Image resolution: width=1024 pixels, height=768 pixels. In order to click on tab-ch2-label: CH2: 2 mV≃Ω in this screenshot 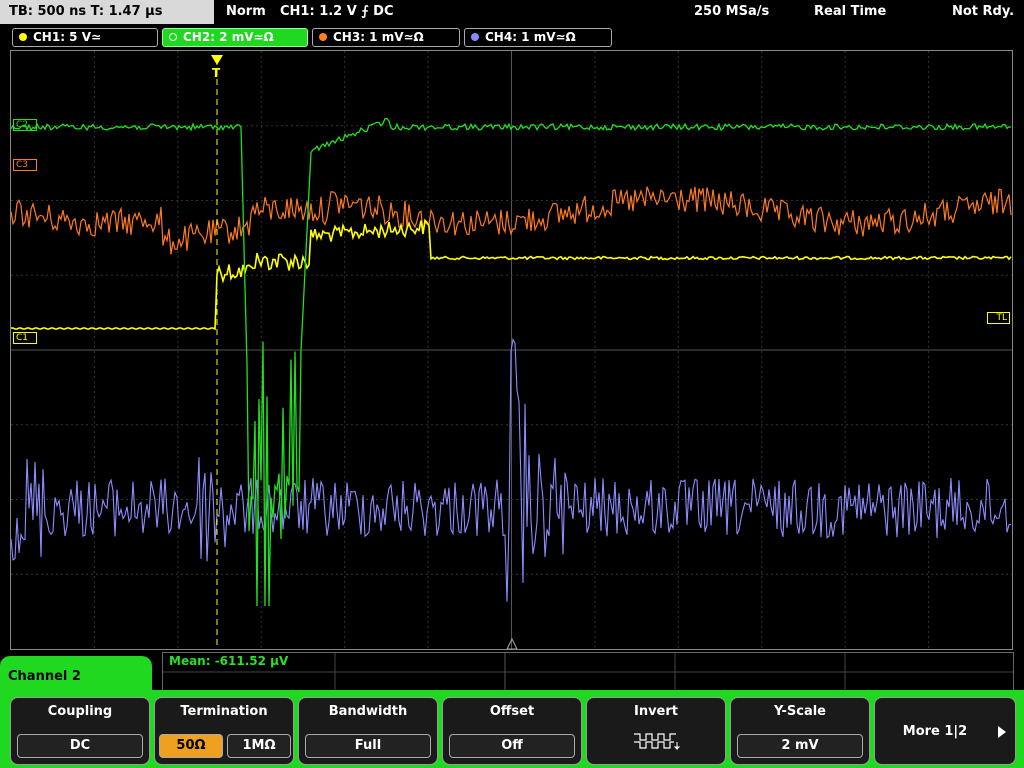, I will do `click(228, 37)`.